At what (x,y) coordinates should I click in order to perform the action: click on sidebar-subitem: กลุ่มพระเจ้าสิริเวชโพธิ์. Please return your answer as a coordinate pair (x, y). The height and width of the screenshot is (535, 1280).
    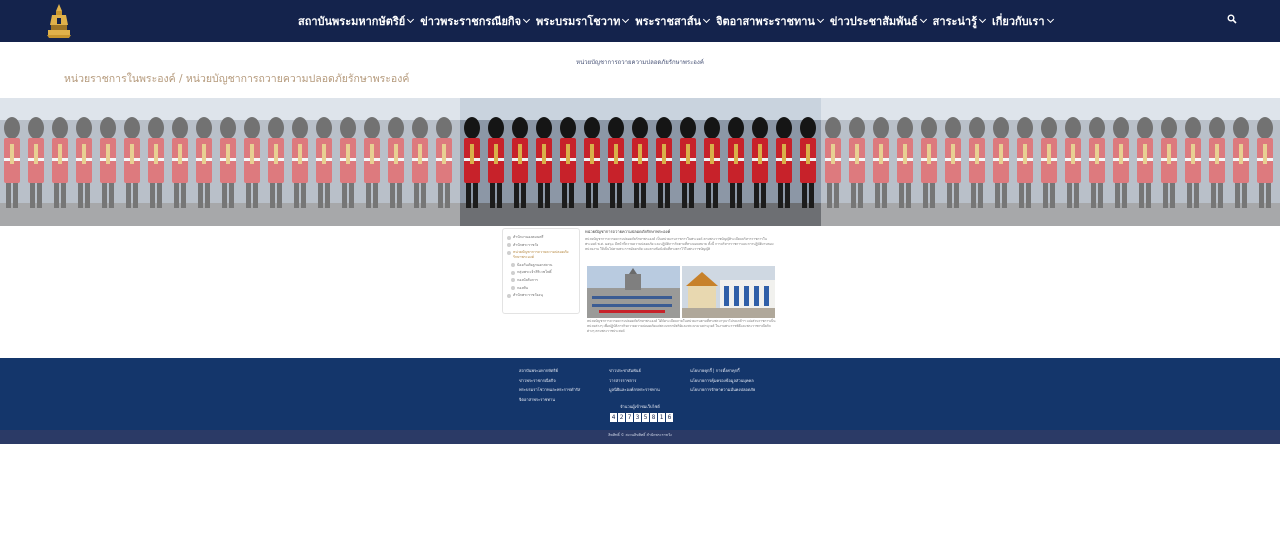
    Looking at the image, I should click on (543, 272).